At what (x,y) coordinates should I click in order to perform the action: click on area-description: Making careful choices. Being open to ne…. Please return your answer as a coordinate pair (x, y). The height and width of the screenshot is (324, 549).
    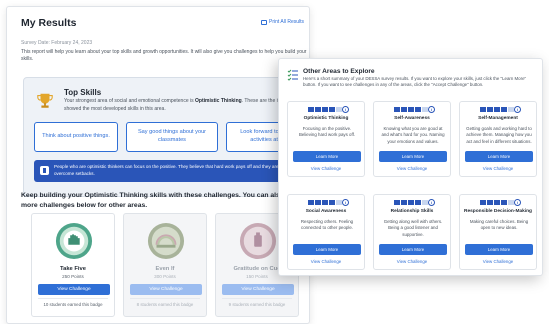
    Looking at the image, I should click on (499, 225).